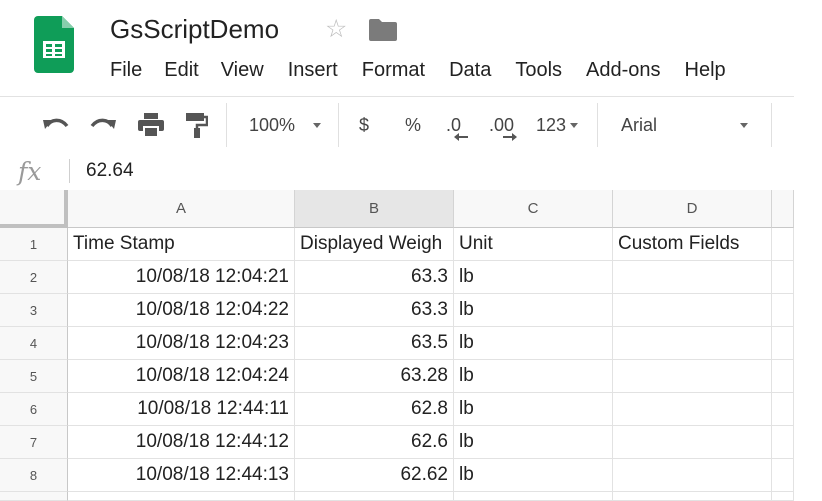 This screenshot has height=501, width=822. Describe the element at coordinates (538, 70) in the screenshot. I see `menu-tools: Tools` at that location.